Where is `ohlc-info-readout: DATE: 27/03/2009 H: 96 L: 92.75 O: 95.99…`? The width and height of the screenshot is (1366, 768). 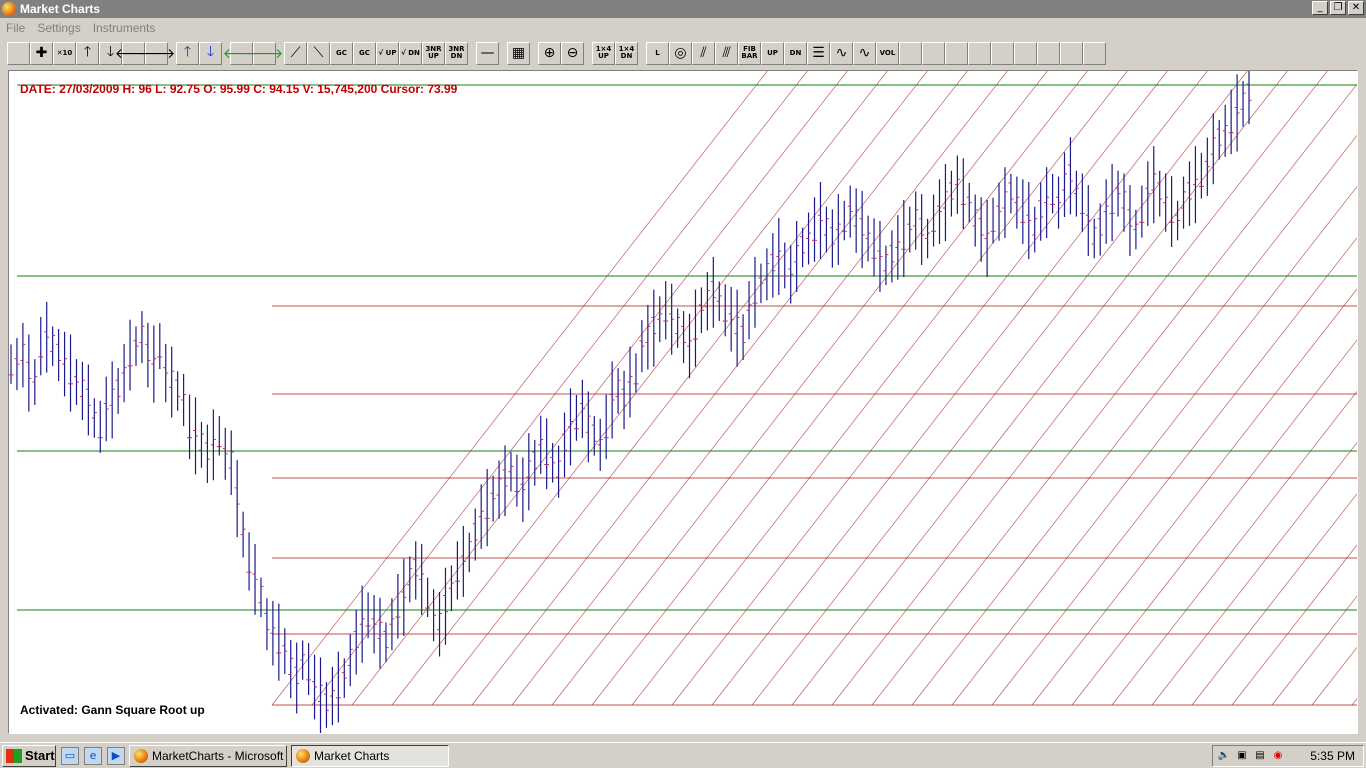
ohlc-info-readout: DATE: 27/03/2009 H: 96 L: 92.75 O: 95.99… is located at coordinates (239, 89).